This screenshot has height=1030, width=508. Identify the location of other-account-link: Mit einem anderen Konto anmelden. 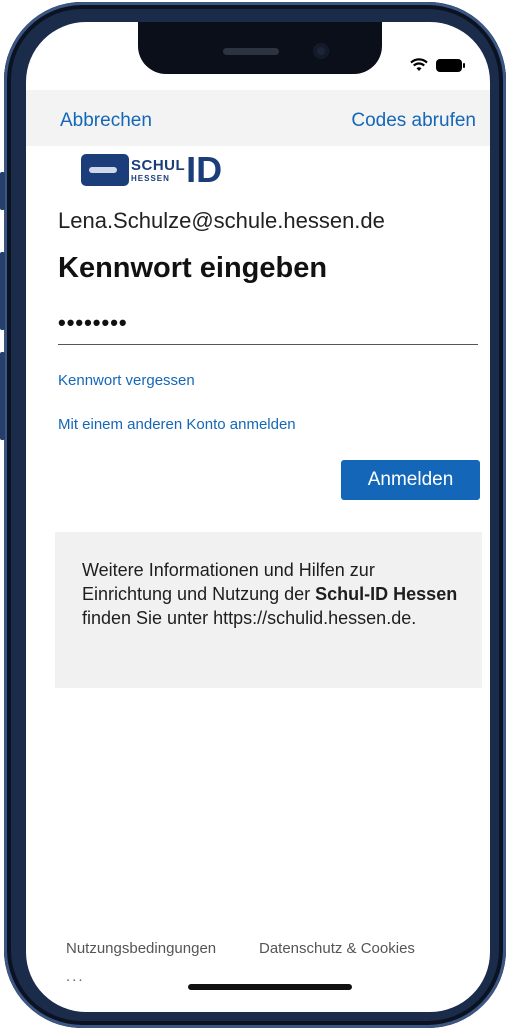
(177, 424).